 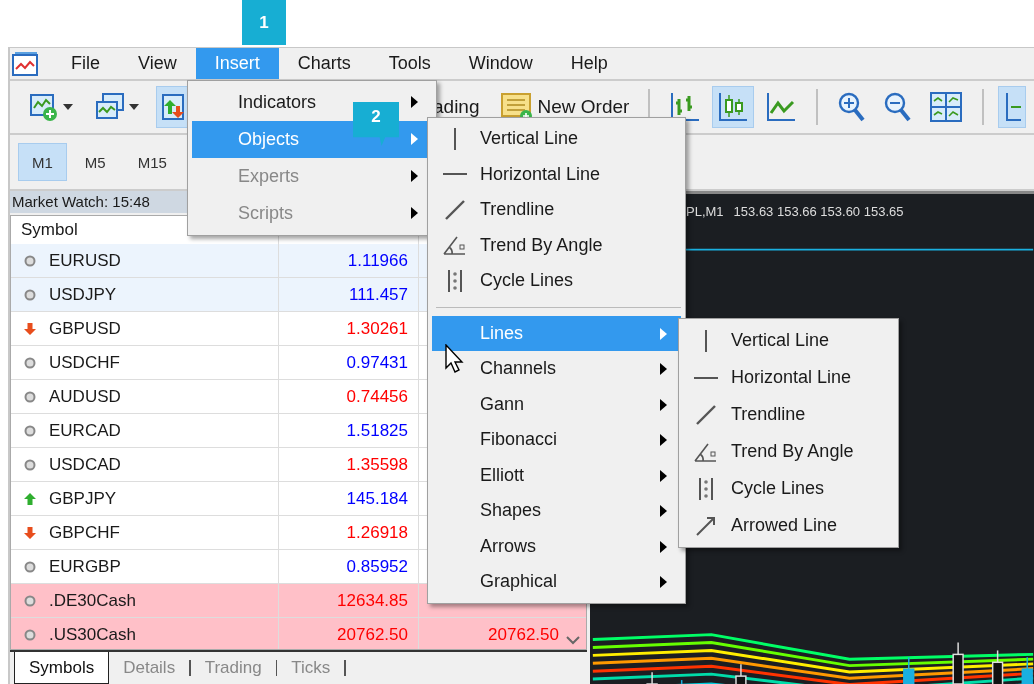 What do you see at coordinates (500, 63) in the screenshot?
I see `menu-item: Window` at bounding box center [500, 63].